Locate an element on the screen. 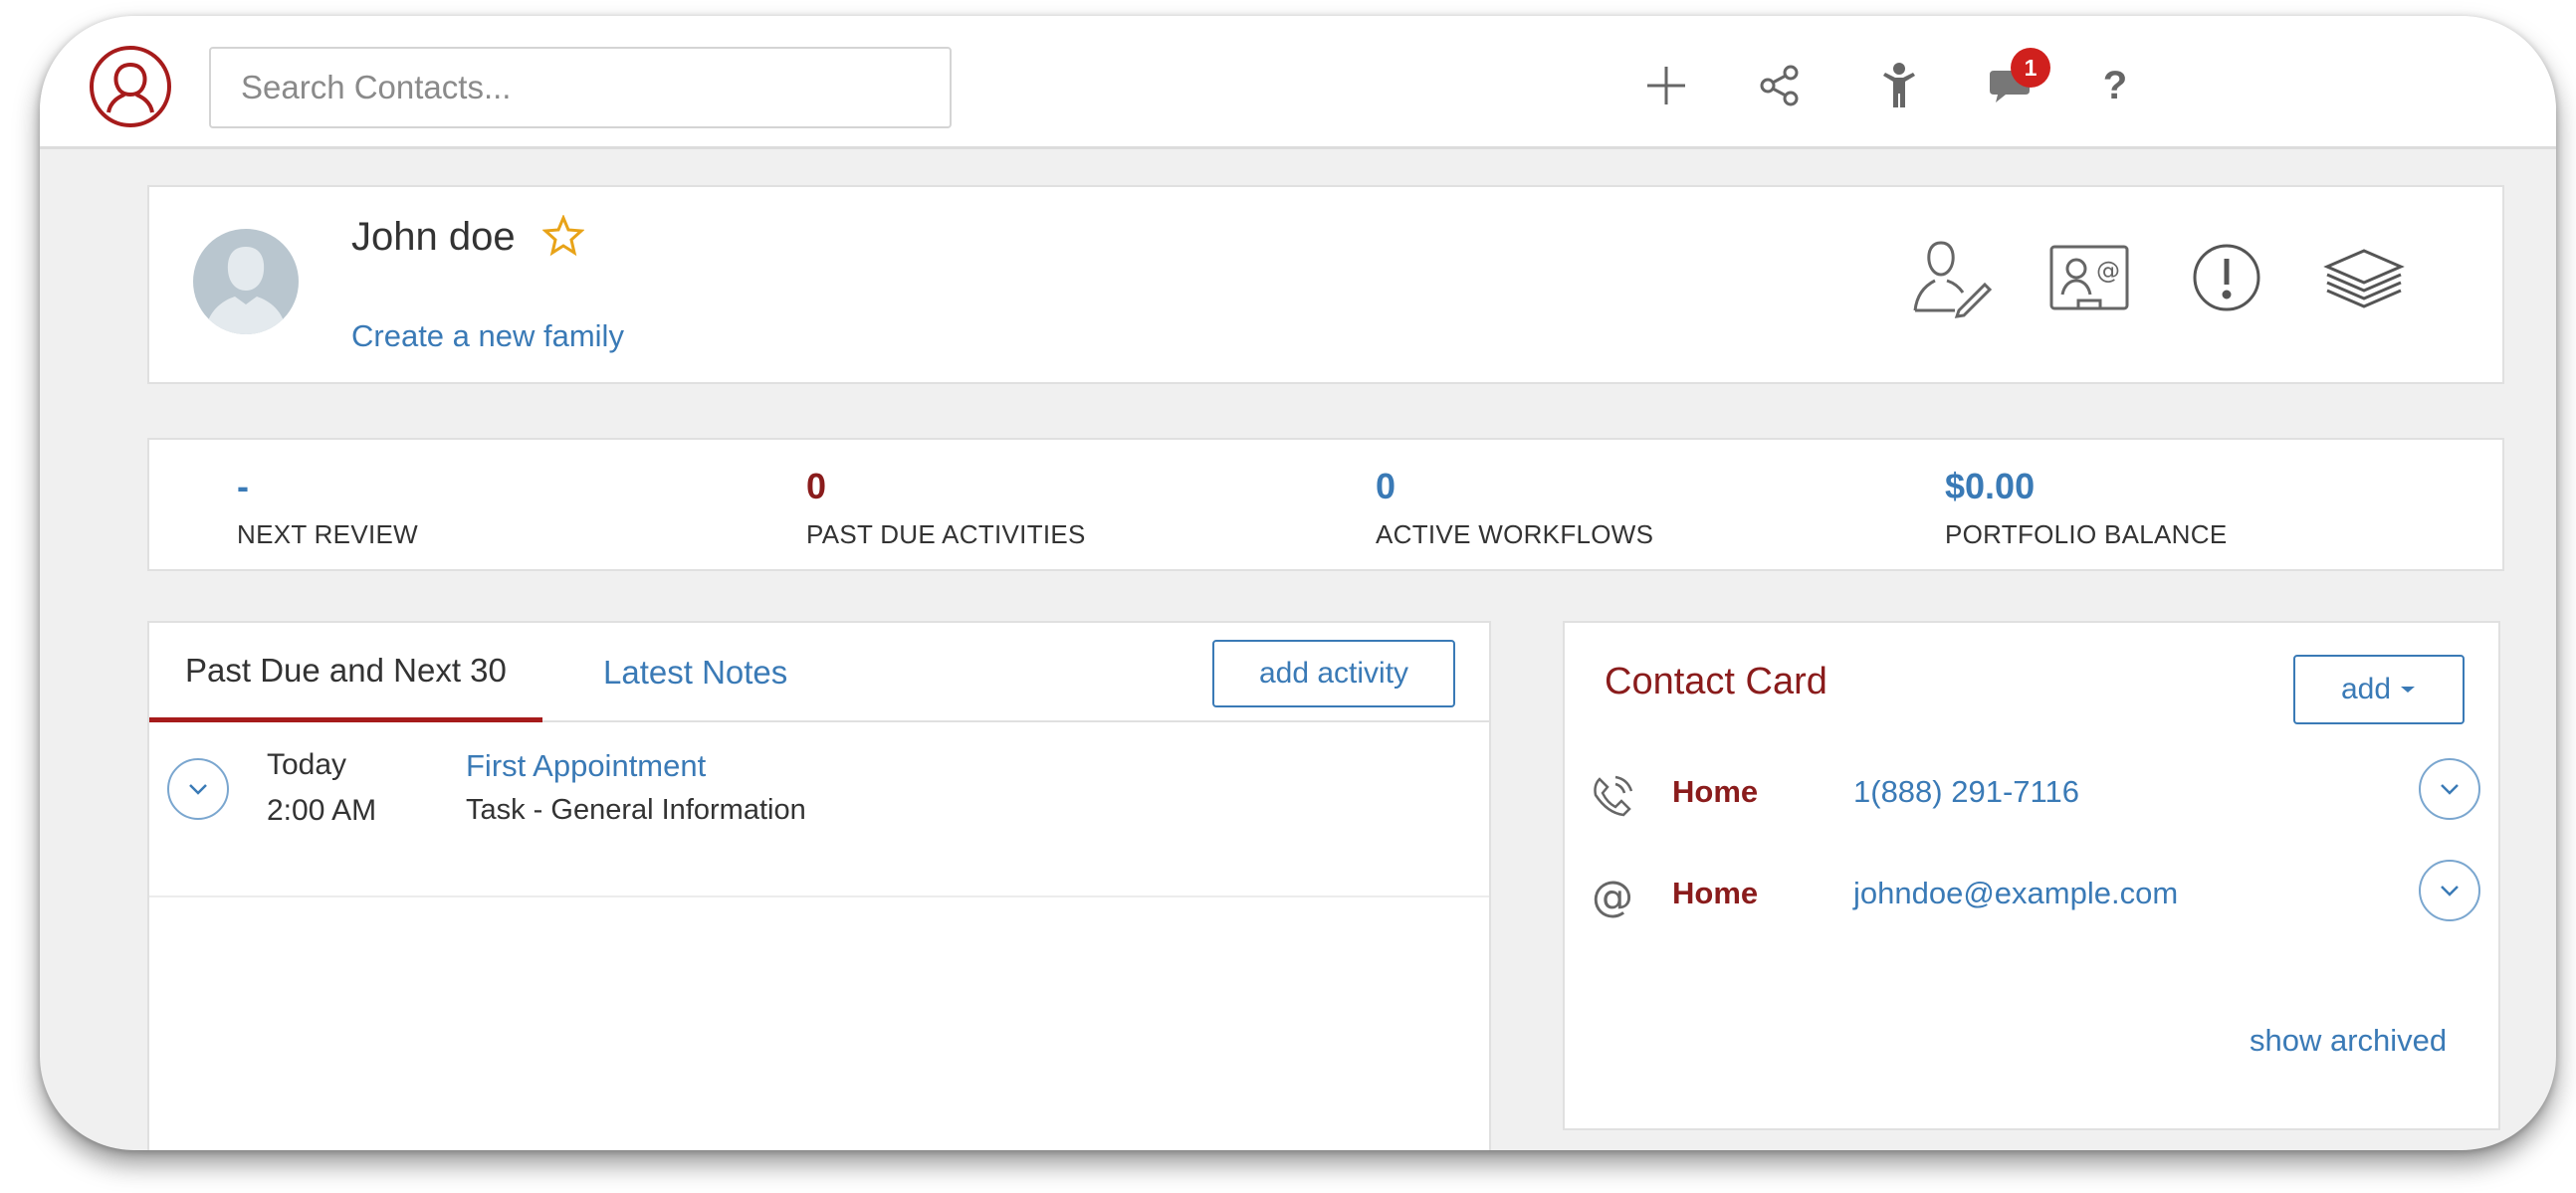 This screenshot has height=1193, width=2576. help-icon: ? is located at coordinates (2115, 85).